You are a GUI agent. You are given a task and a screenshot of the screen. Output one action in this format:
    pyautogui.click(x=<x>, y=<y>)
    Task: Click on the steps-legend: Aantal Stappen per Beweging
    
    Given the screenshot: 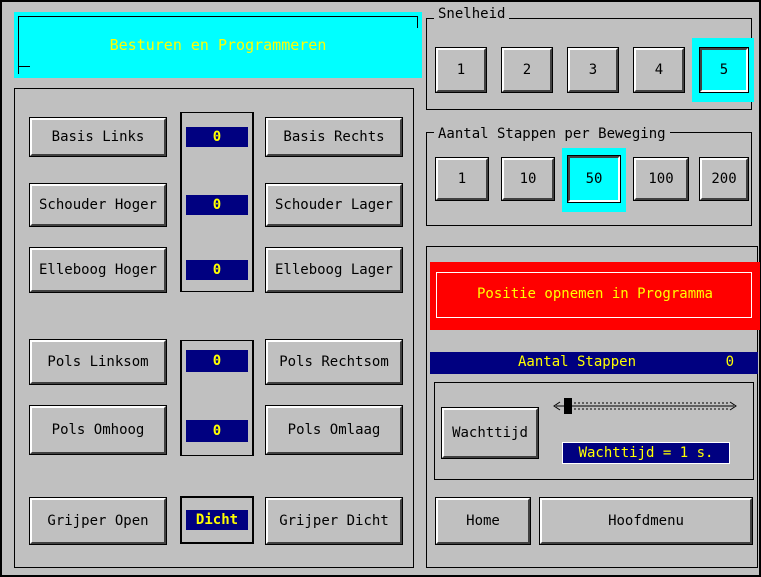 What is the action you would take?
    pyautogui.click(x=552, y=134)
    